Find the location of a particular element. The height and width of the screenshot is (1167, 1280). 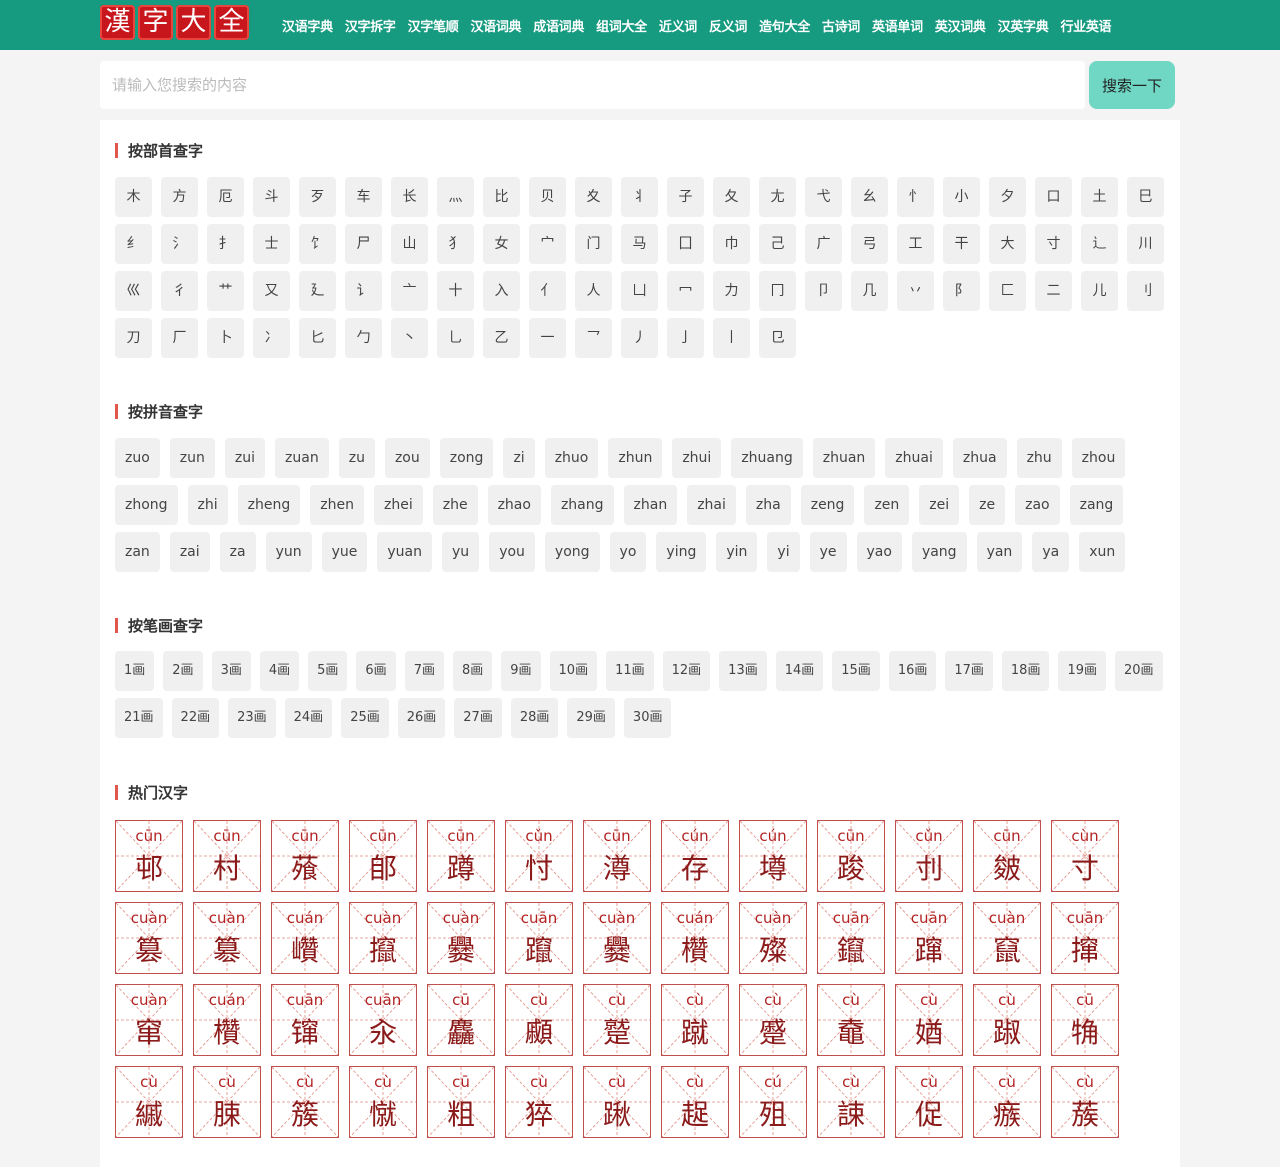

hot-character-card: cù 踿 is located at coordinates (617, 1102).